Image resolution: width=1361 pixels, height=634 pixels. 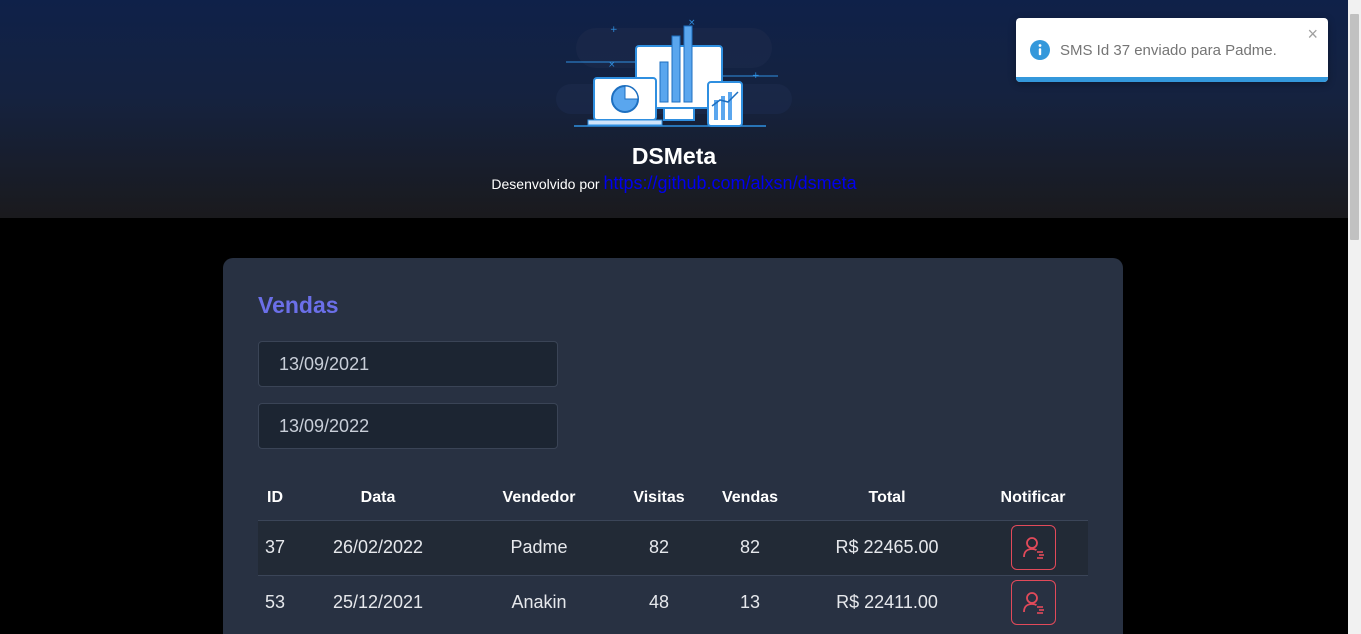 What do you see at coordinates (887, 547) in the screenshot?
I see `sale-total: R$ 22465.00` at bounding box center [887, 547].